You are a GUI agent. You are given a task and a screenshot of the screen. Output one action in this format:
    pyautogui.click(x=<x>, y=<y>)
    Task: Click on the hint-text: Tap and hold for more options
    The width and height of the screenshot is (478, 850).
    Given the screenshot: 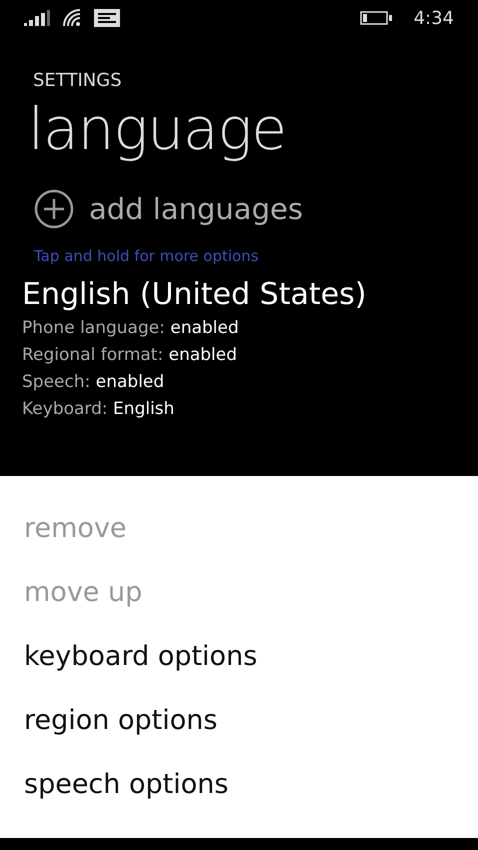 What is the action you would take?
    pyautogui.click(x=147, y=256)
    